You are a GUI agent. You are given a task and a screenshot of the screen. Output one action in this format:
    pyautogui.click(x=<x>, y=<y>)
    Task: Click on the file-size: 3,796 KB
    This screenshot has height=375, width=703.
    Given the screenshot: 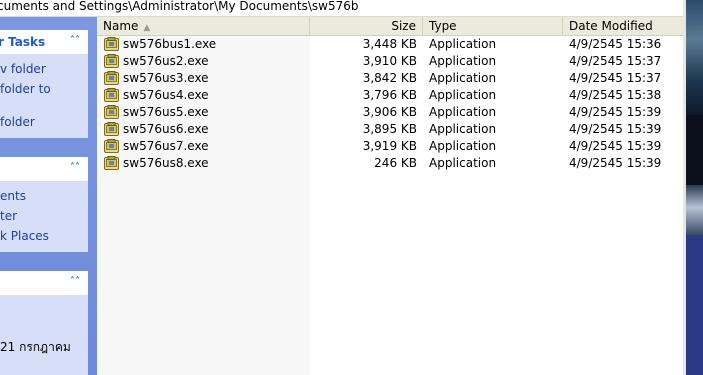 What is the action you would take?
    pyautogui.click(x=389, y=95)
    